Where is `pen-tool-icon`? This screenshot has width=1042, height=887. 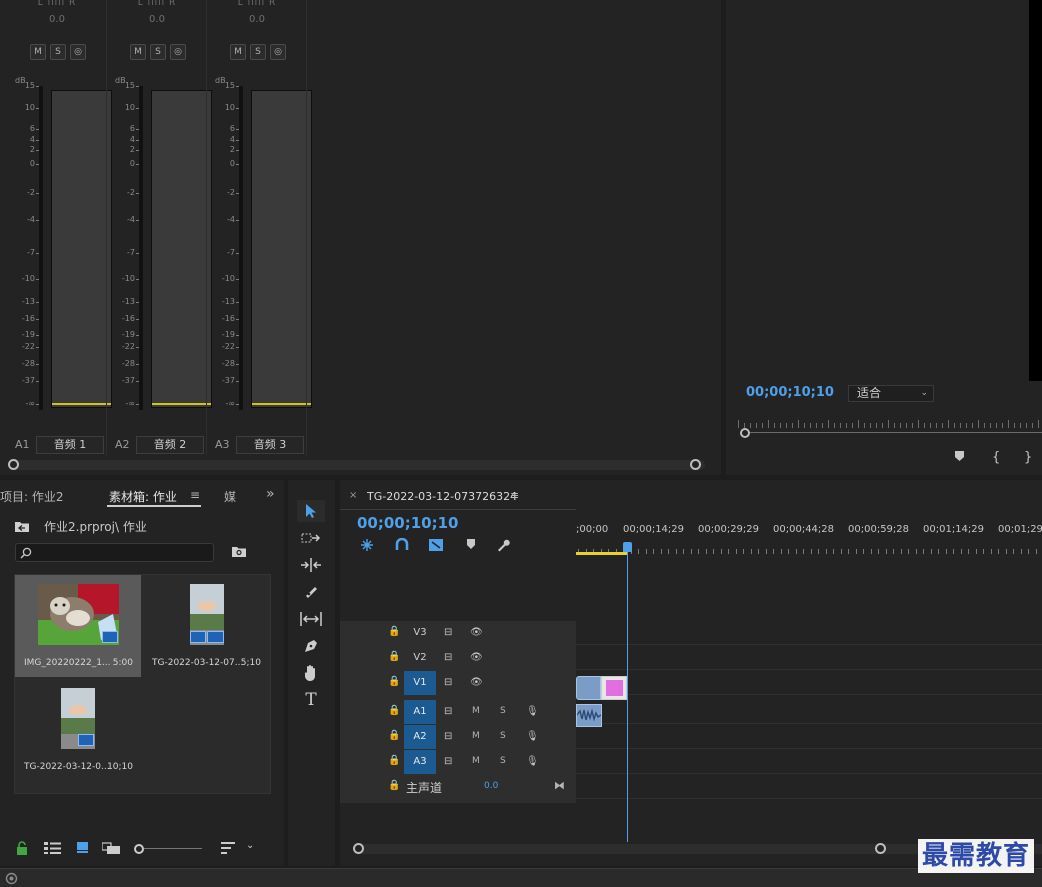 pen-tool-icon is located at coordinates (311, 646).